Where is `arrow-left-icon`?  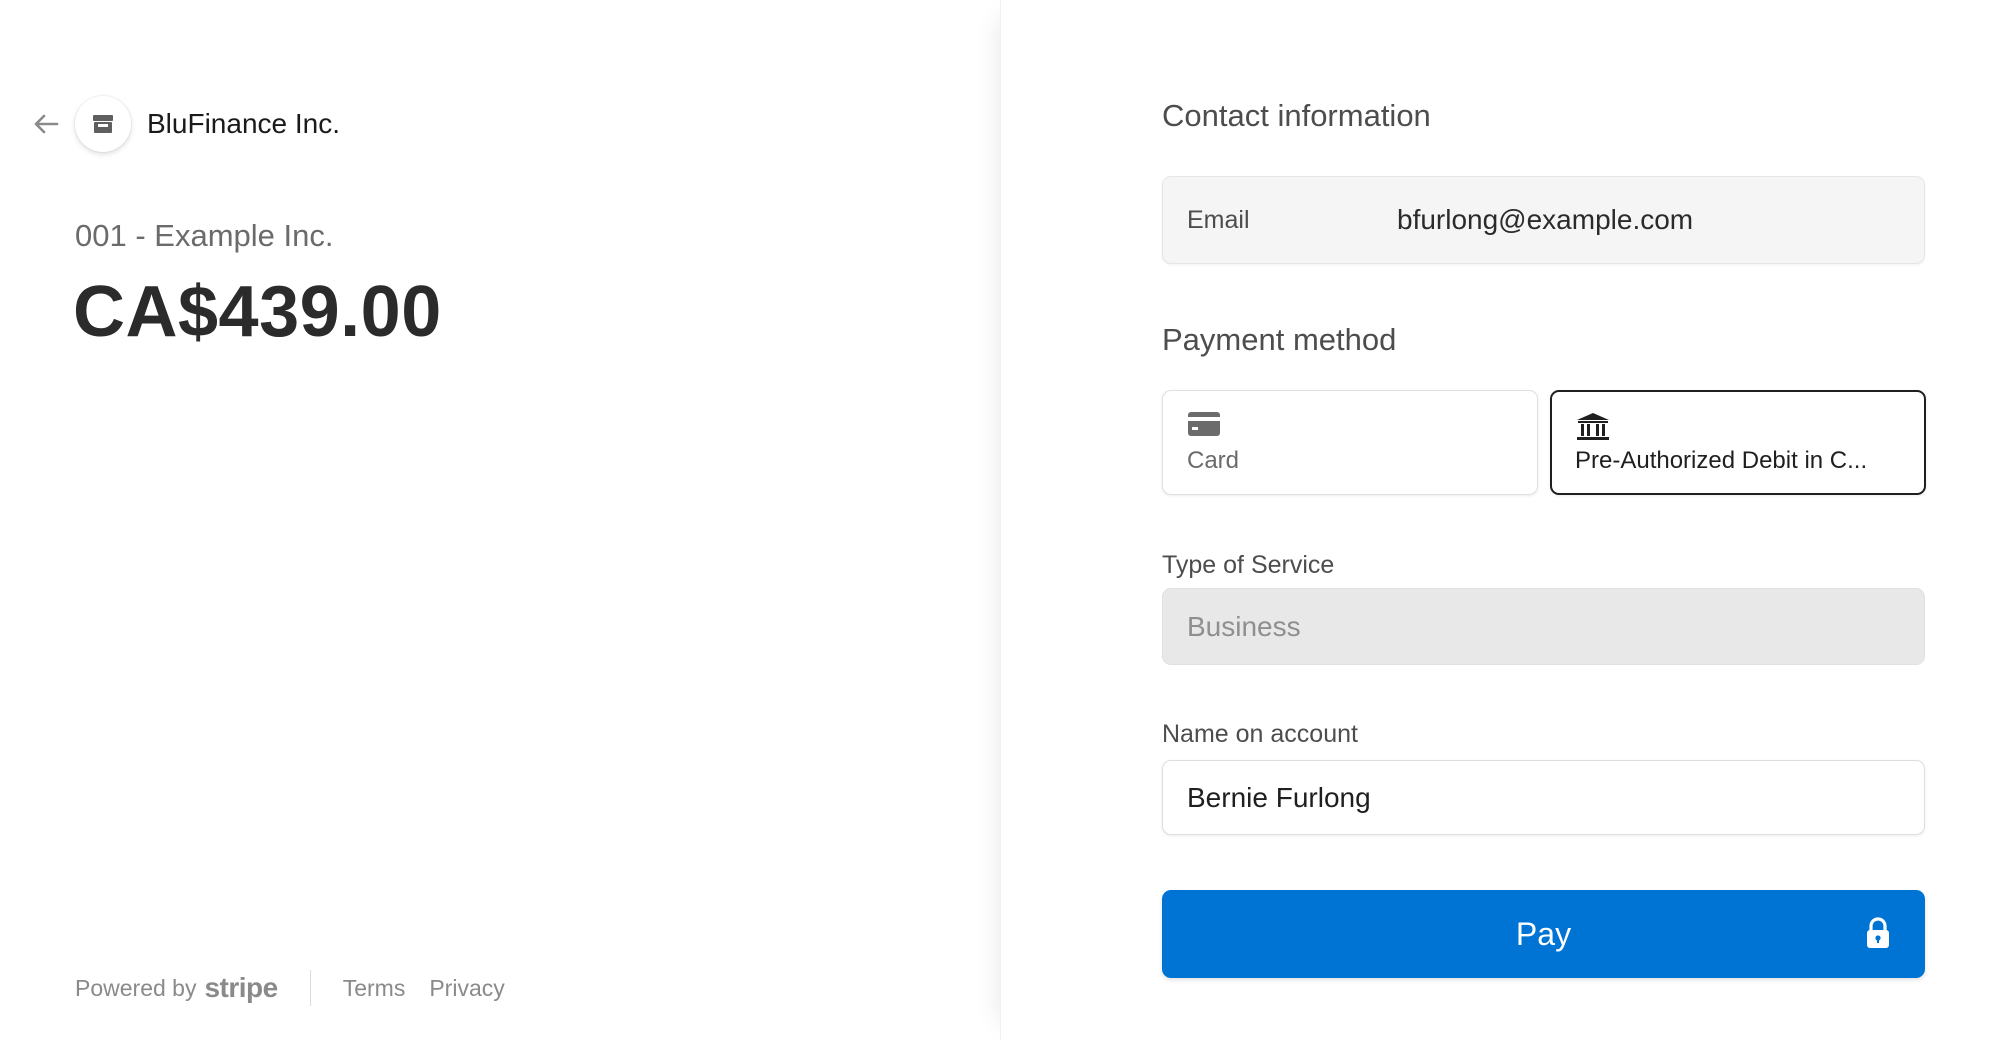
arrow-left-icon is located at coordinates (46, 124).